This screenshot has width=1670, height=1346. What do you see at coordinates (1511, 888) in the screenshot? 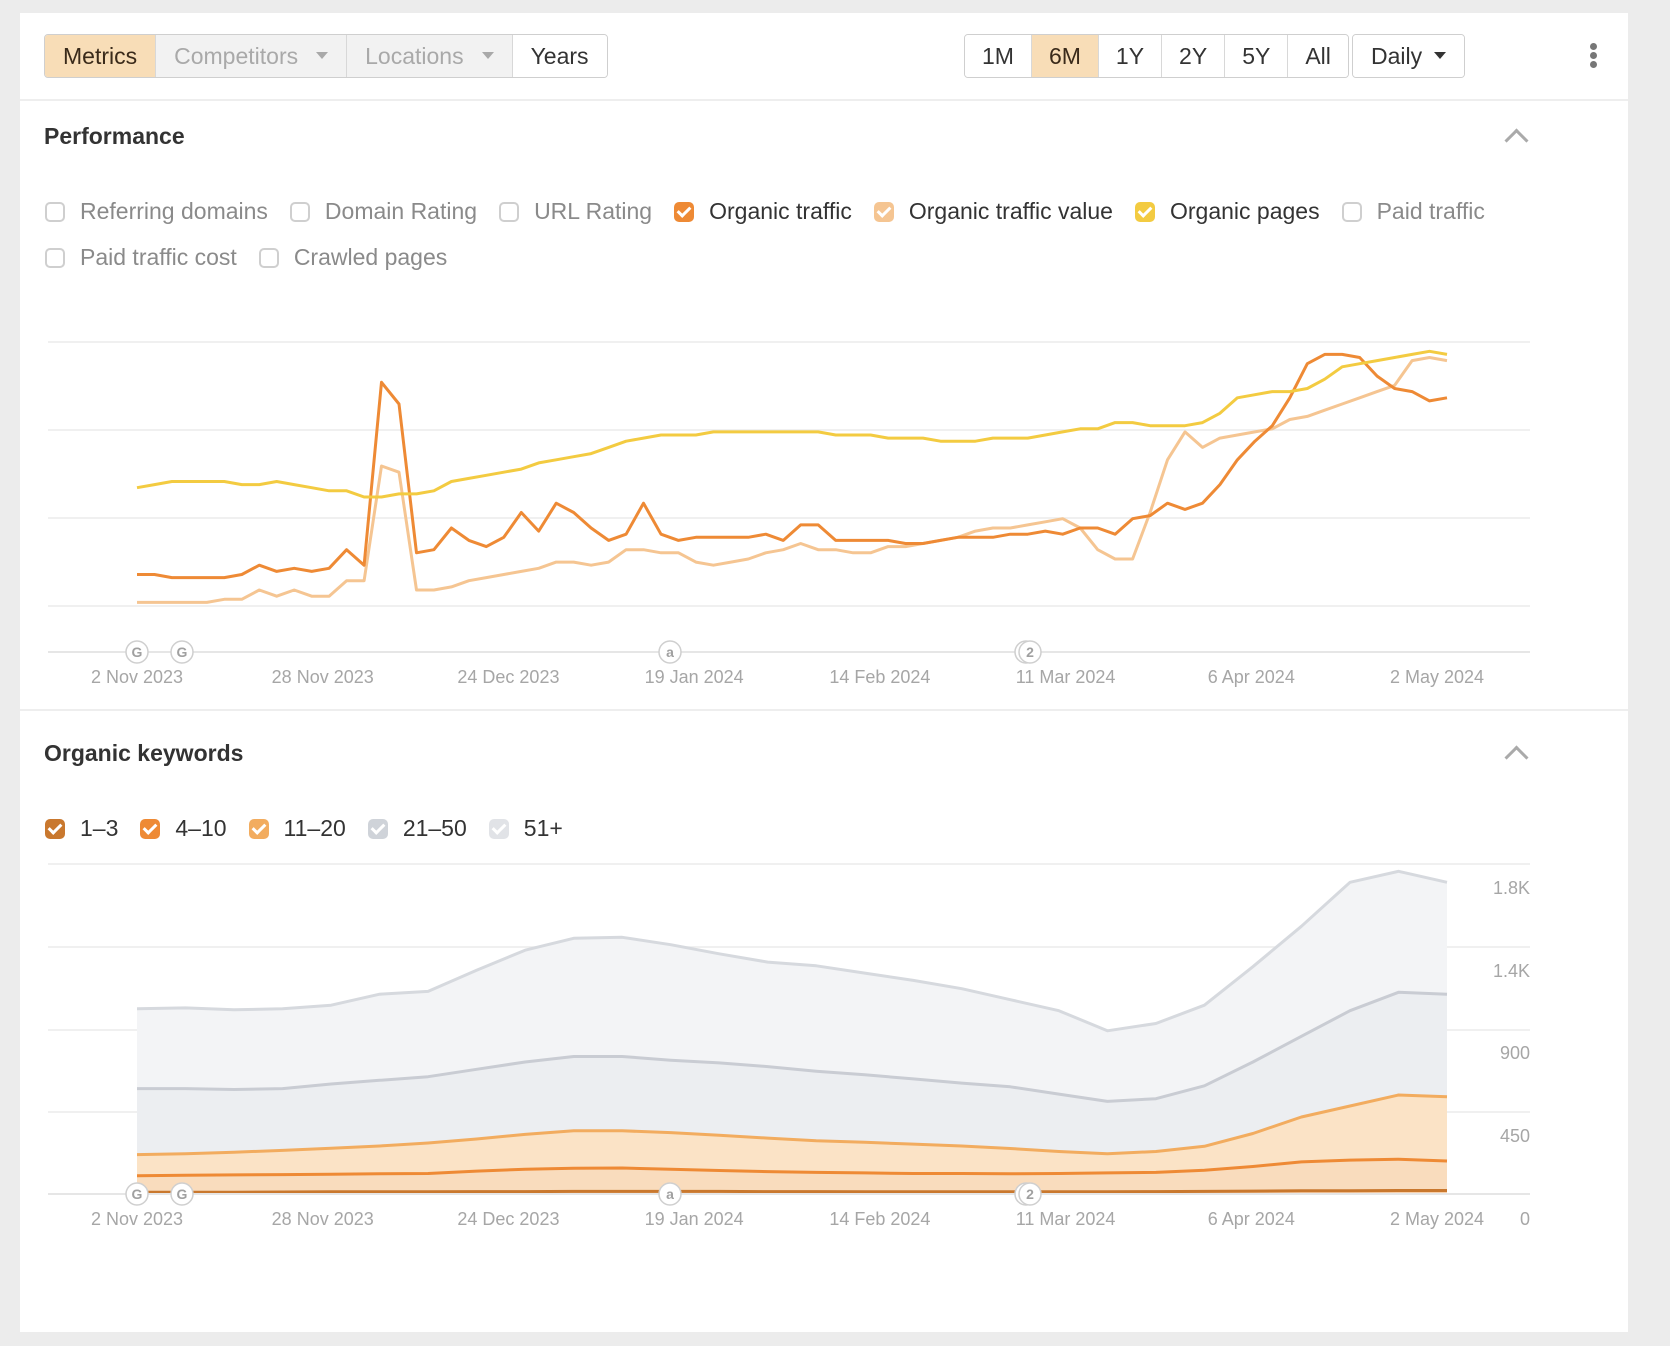
I see `y-tick-label: 1.8K` at bounding box center [1511, 888].